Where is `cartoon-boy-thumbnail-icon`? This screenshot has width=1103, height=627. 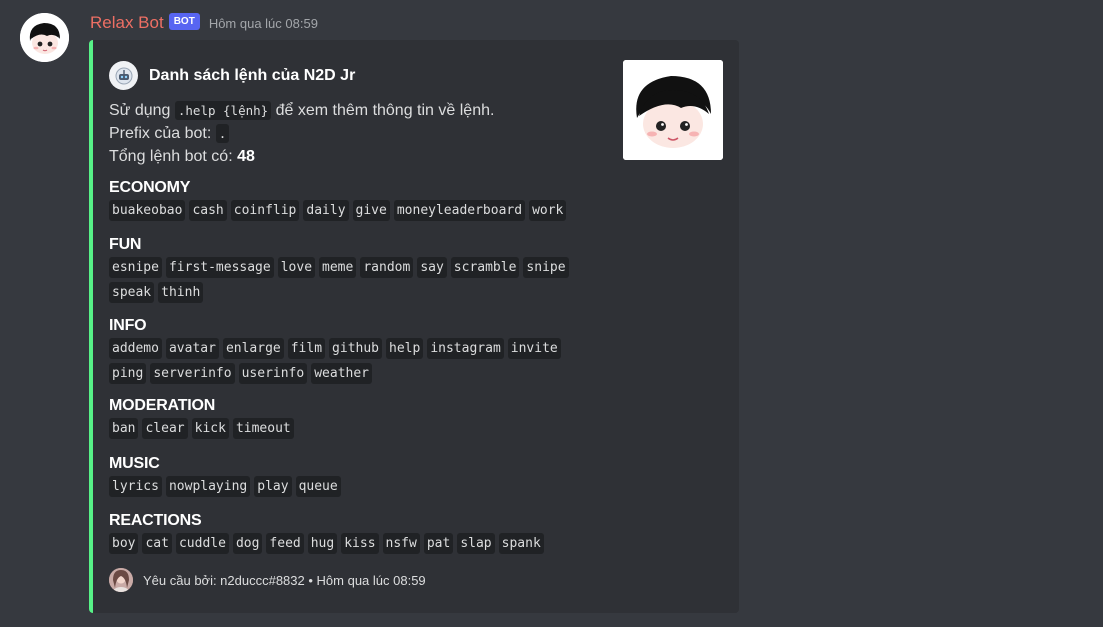 cartoon-boy-thumbnail-icon is located at coordinates (673, 110).